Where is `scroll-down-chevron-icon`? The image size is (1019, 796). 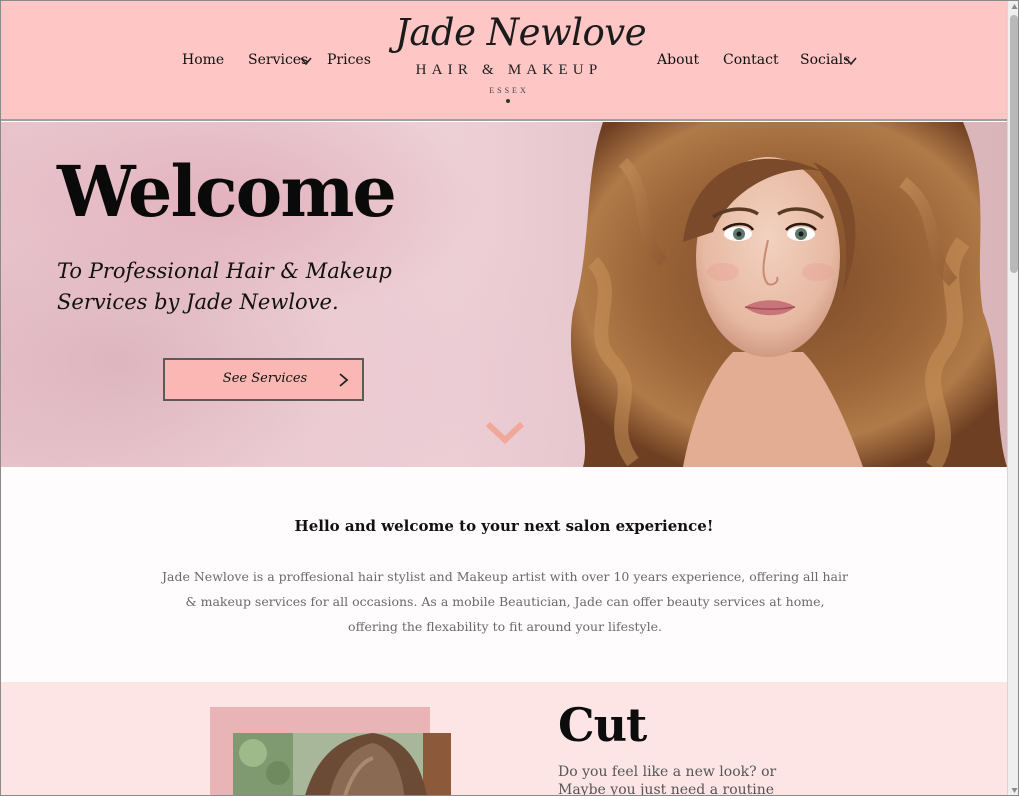 scroll-down-chevron-icon is located at coordinates (505, 433).